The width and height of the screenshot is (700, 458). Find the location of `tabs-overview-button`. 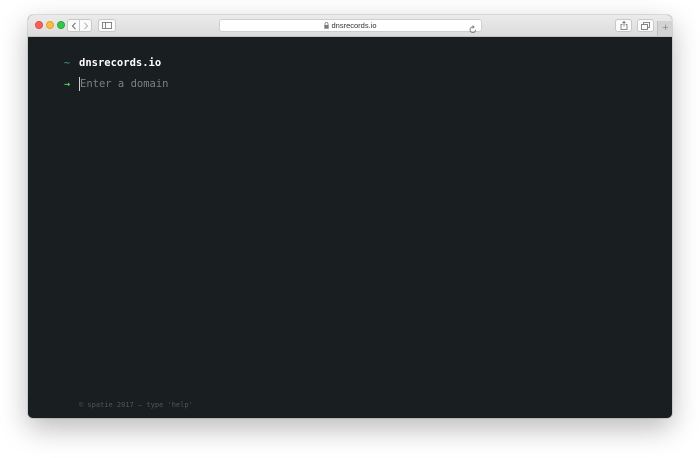

tabs-overview-button is located at coordinates (645, 25).